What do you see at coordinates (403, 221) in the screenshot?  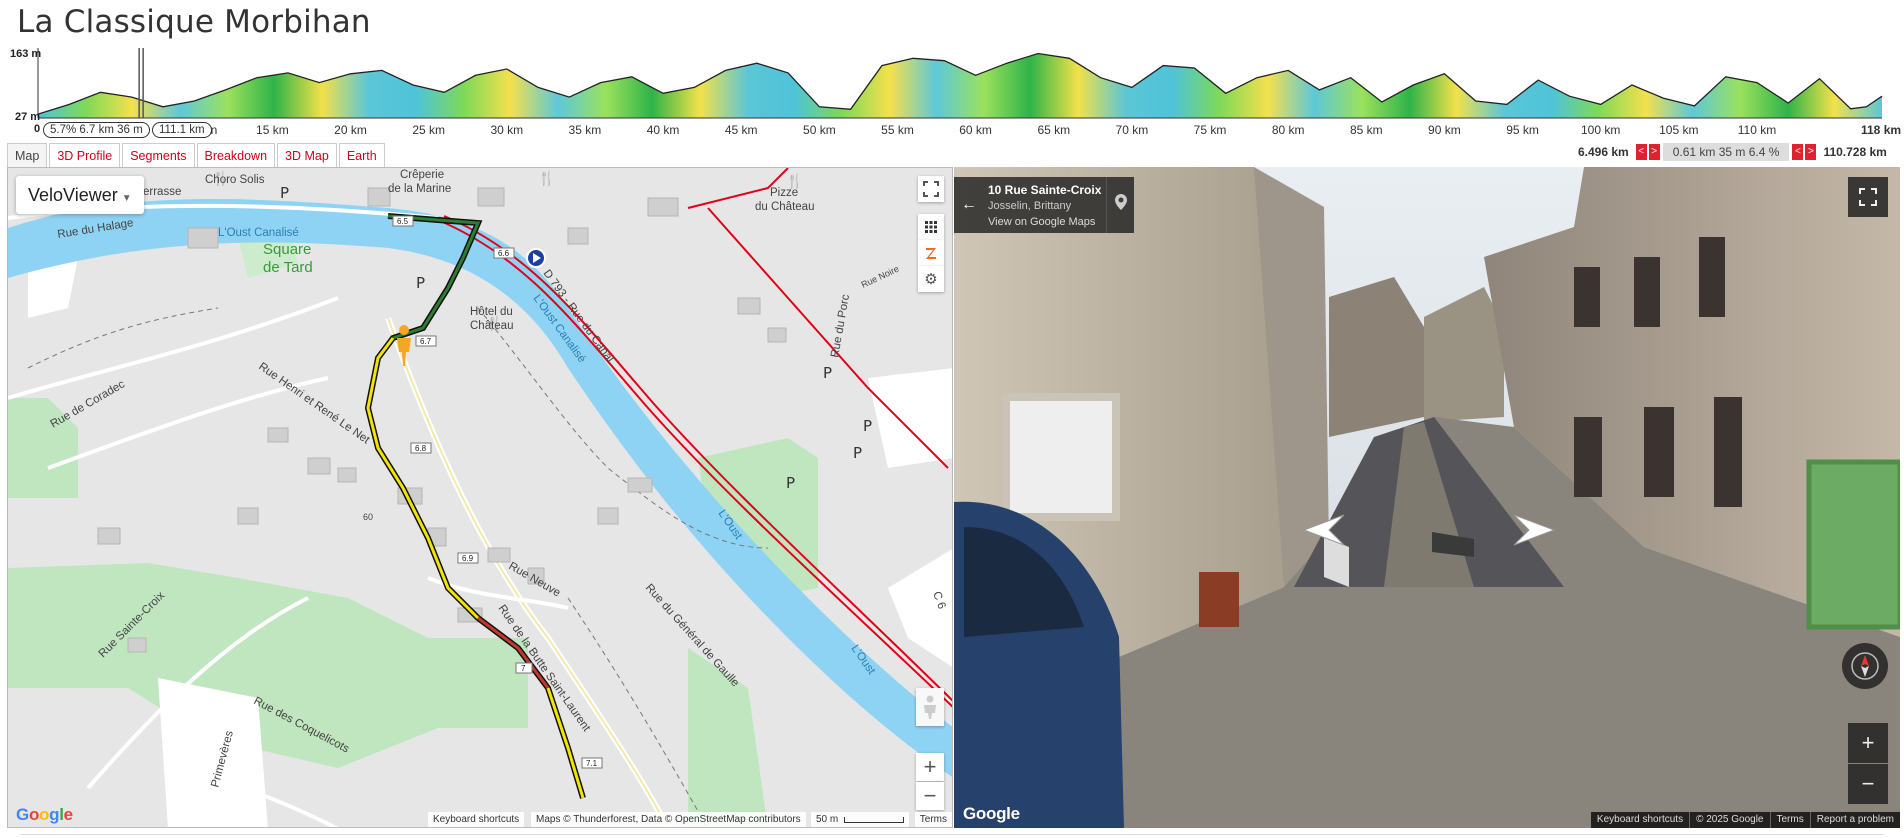 I see `km-marker-label: 6.5` at bounding box center [403, 221].